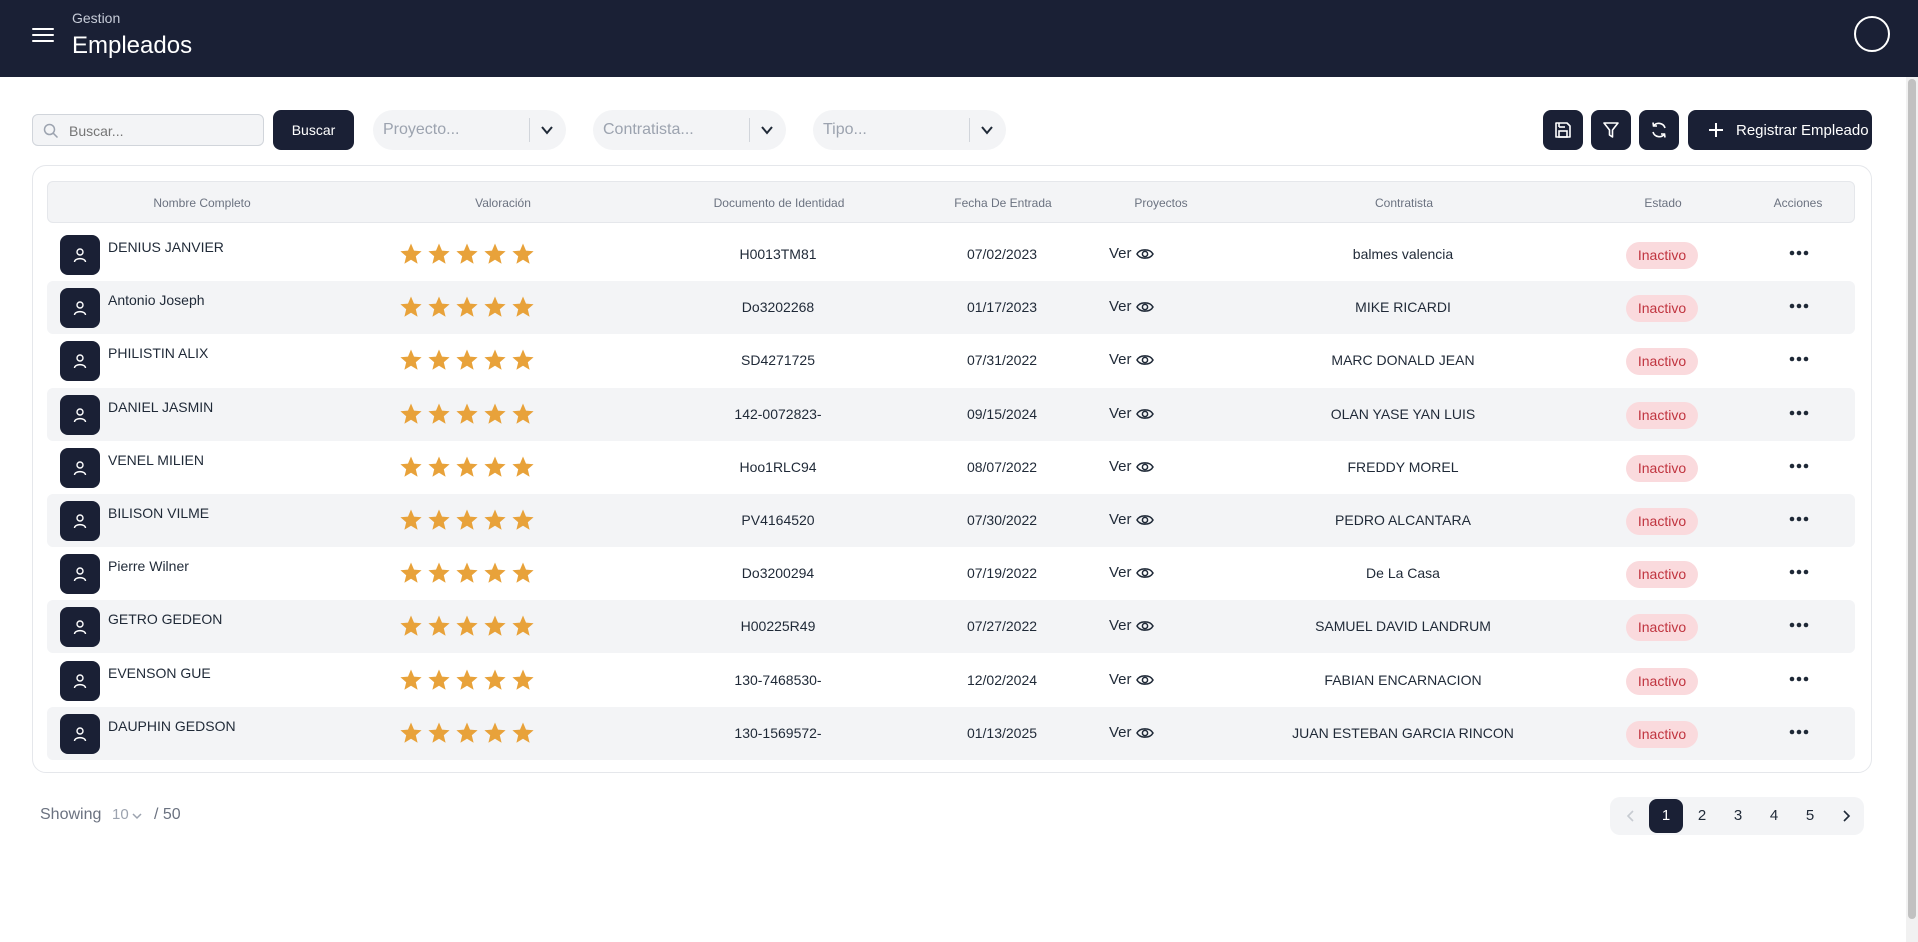  Describe the element at coordinates (161, 131) in the screenshot. I see `search-input` at that location.